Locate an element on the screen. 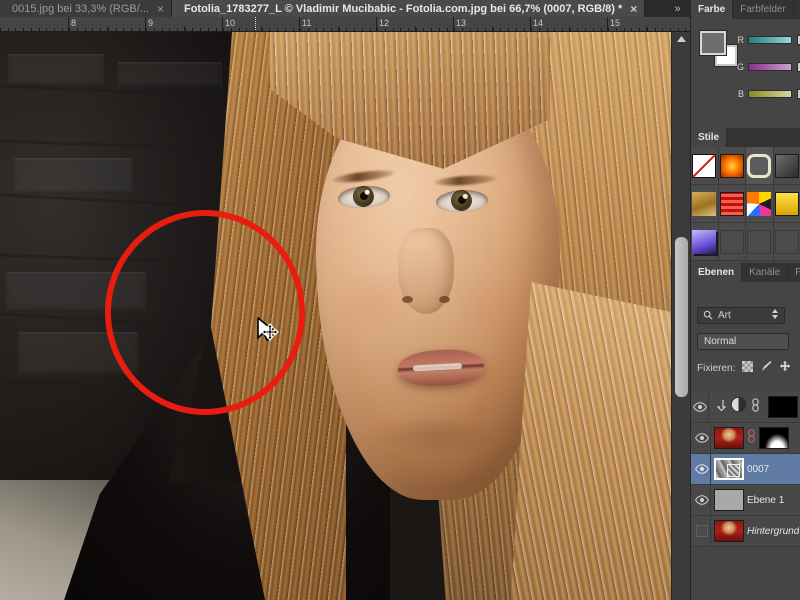  color-slider-g: G is located at coordinates (767, 67).